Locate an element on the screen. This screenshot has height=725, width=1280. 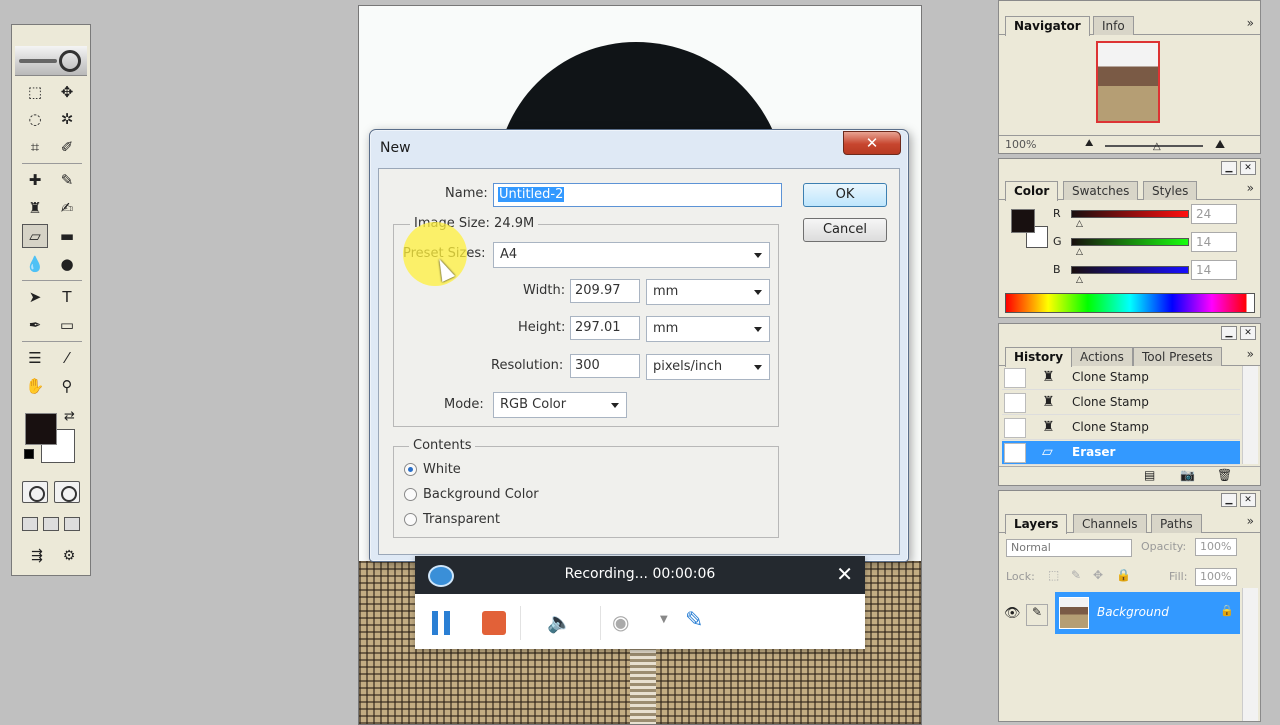
height-field: 297.01 is located at coordinates (605, 328).